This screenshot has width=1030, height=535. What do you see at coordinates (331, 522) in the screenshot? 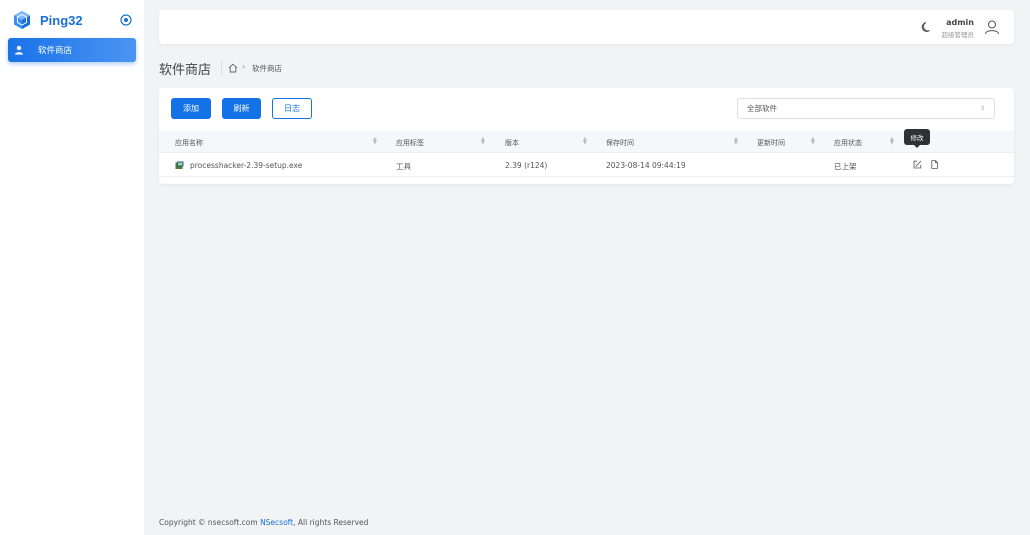
I see `footer-rights: , All rights Reserved` at bounding box center [331, 522].